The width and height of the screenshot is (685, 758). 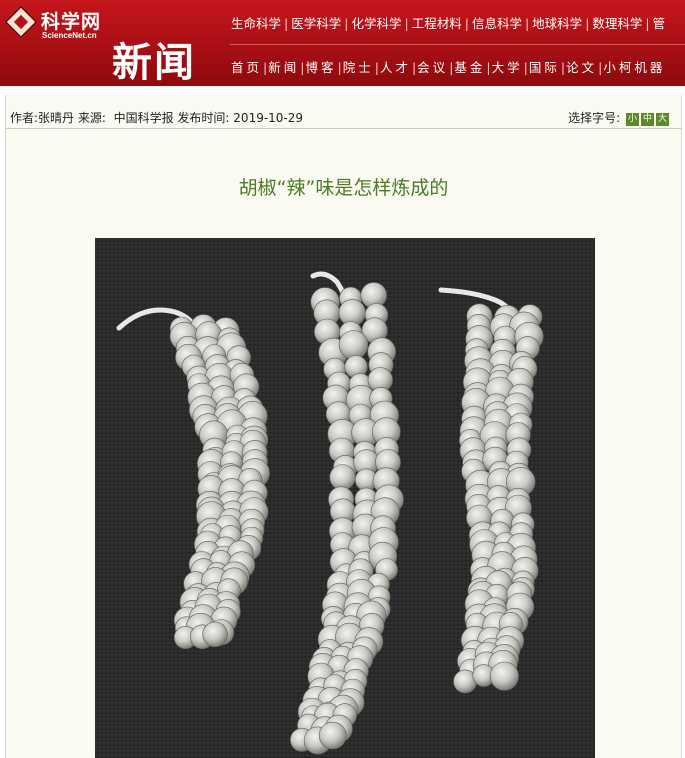 What do you see at coordinates (343, 188) in the screenshot?
I see `article-title: 胡椒“辣”味是怎样炼成的` at bounding box center [343, 188].